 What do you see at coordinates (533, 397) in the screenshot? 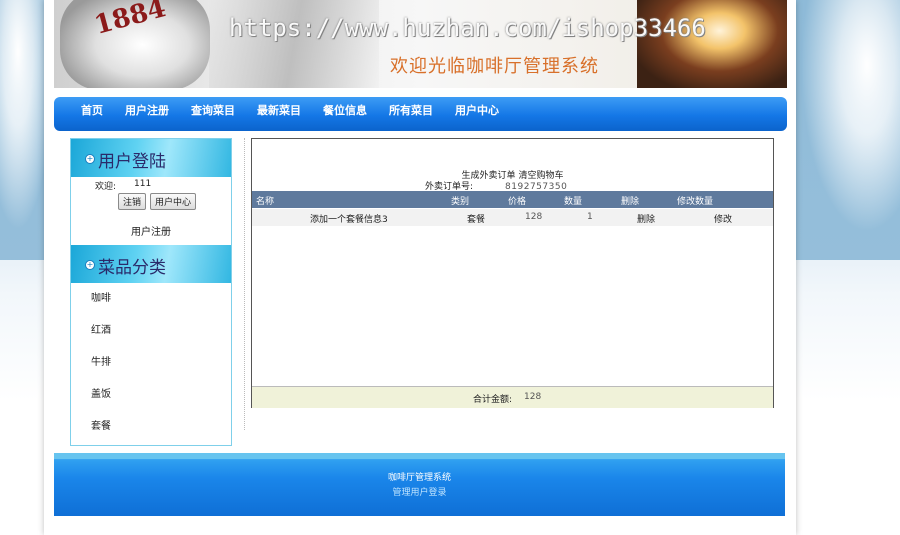
I see `total-value: 128` at bounding box center [533, 397].